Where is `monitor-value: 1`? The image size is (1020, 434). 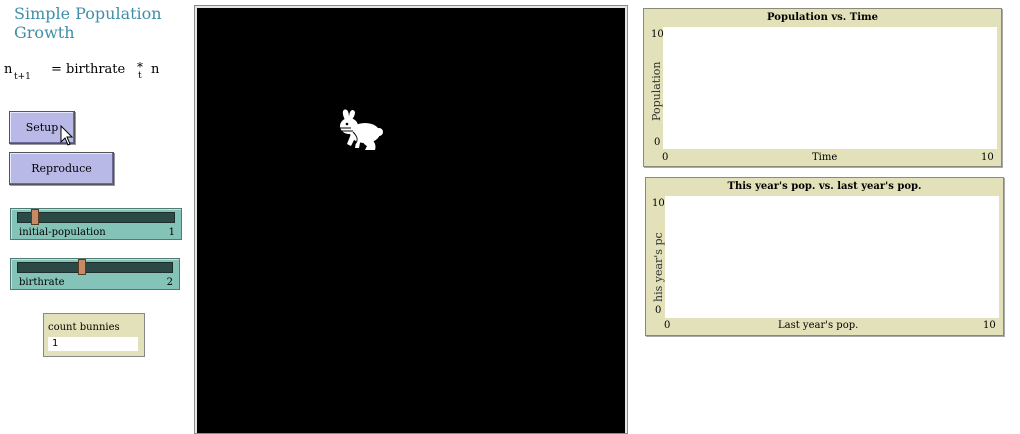
monitor-value: 1 is located at coordinates (93, 344).